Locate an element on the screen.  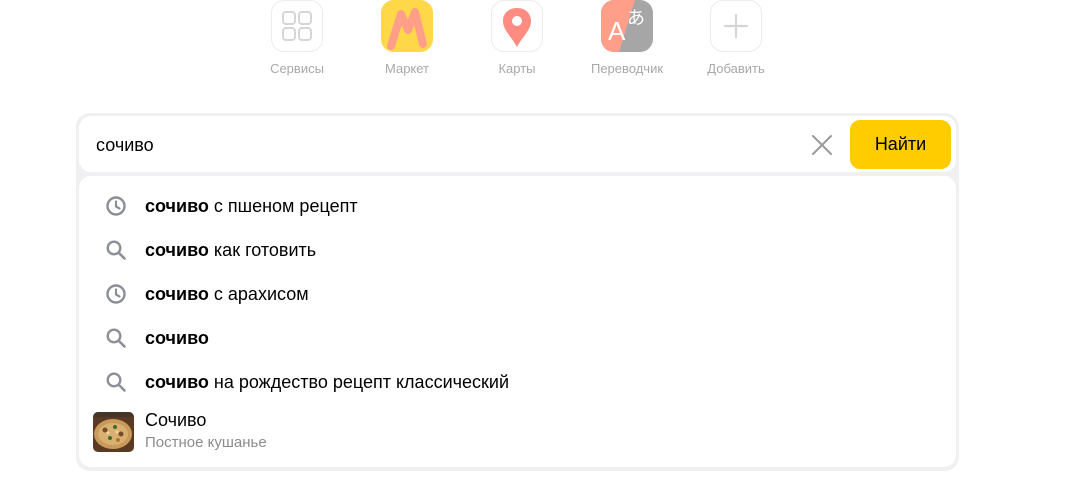
search-row: Найти is located at coordinates (517, 144).